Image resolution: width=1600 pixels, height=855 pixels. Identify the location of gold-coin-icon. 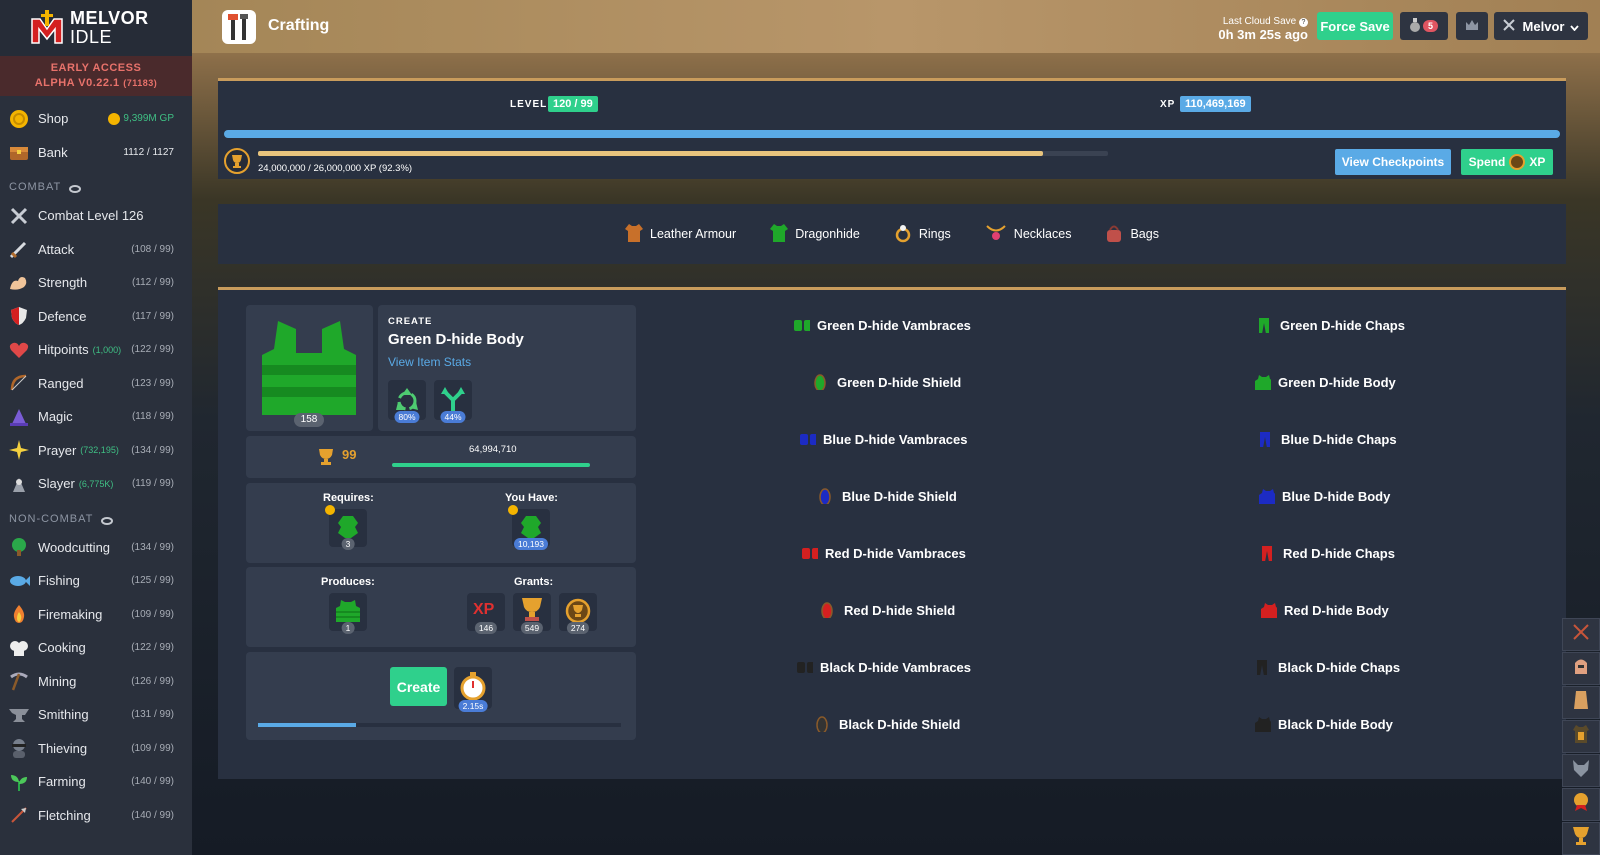
(330, 510).